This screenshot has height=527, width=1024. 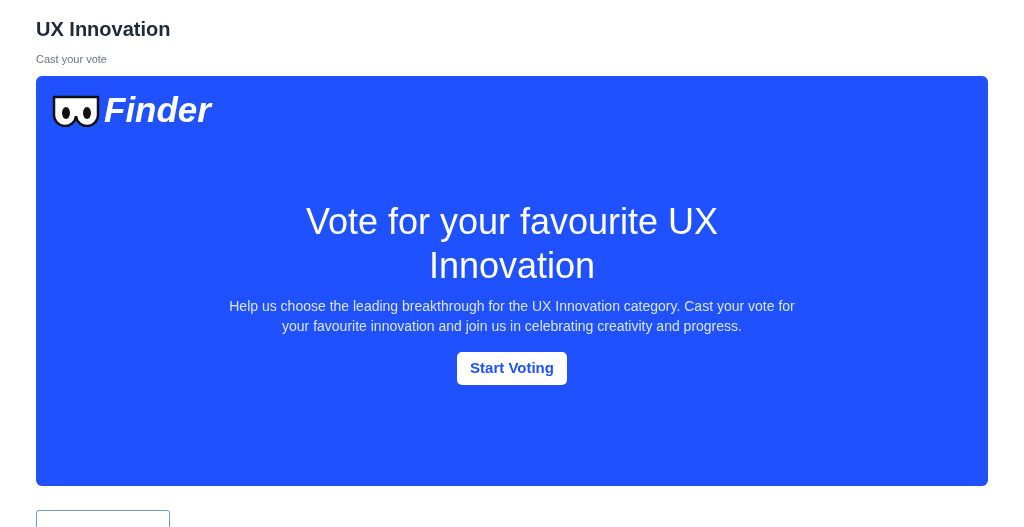 I want to click on logo-text: Finder, so click(x=157, y=110).